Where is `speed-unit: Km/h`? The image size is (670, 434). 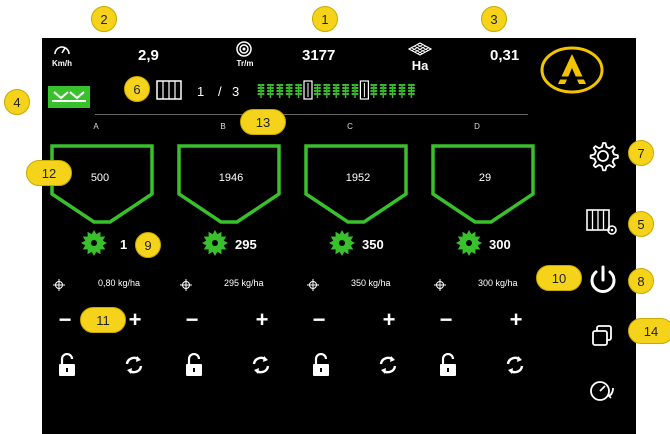 speed-unit: Km/h is located at coordinates (62, 63).